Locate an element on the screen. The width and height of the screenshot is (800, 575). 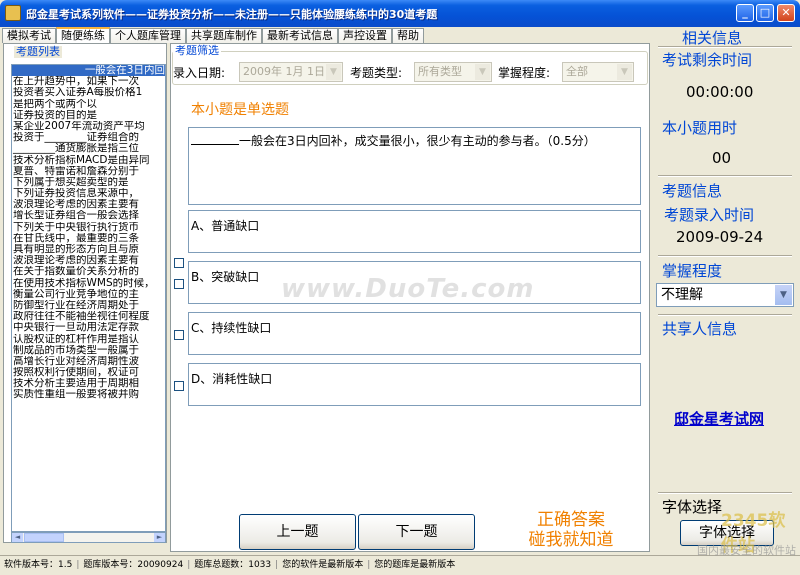
tab-shared-bank: 共享题库制作 is located at coordinates (224, 35).